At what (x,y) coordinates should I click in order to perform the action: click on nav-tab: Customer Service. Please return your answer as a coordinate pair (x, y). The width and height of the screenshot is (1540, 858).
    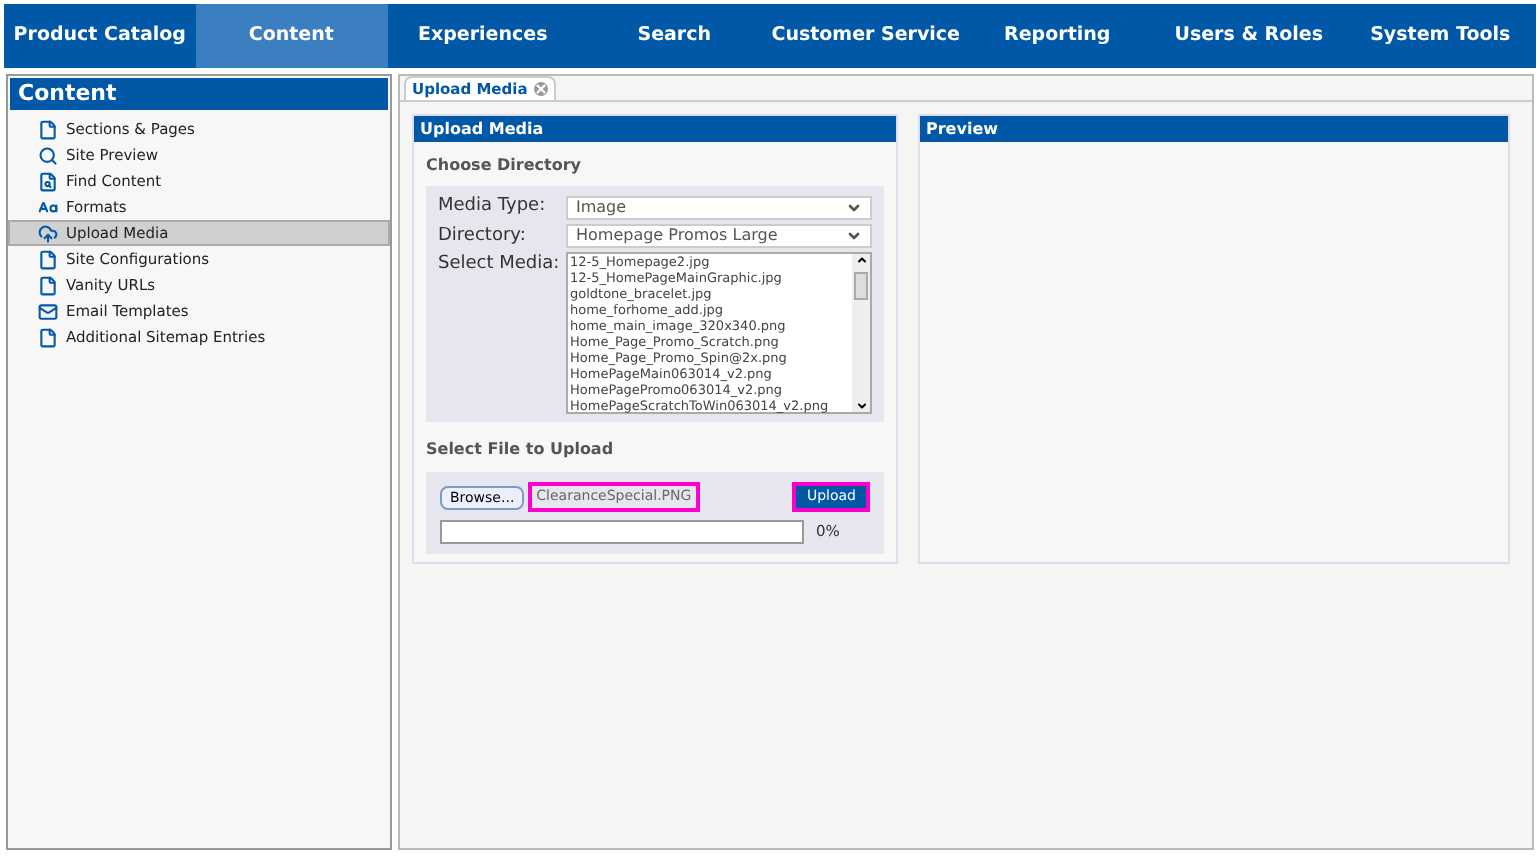
    Looking at the image, I should click on (866, 36).